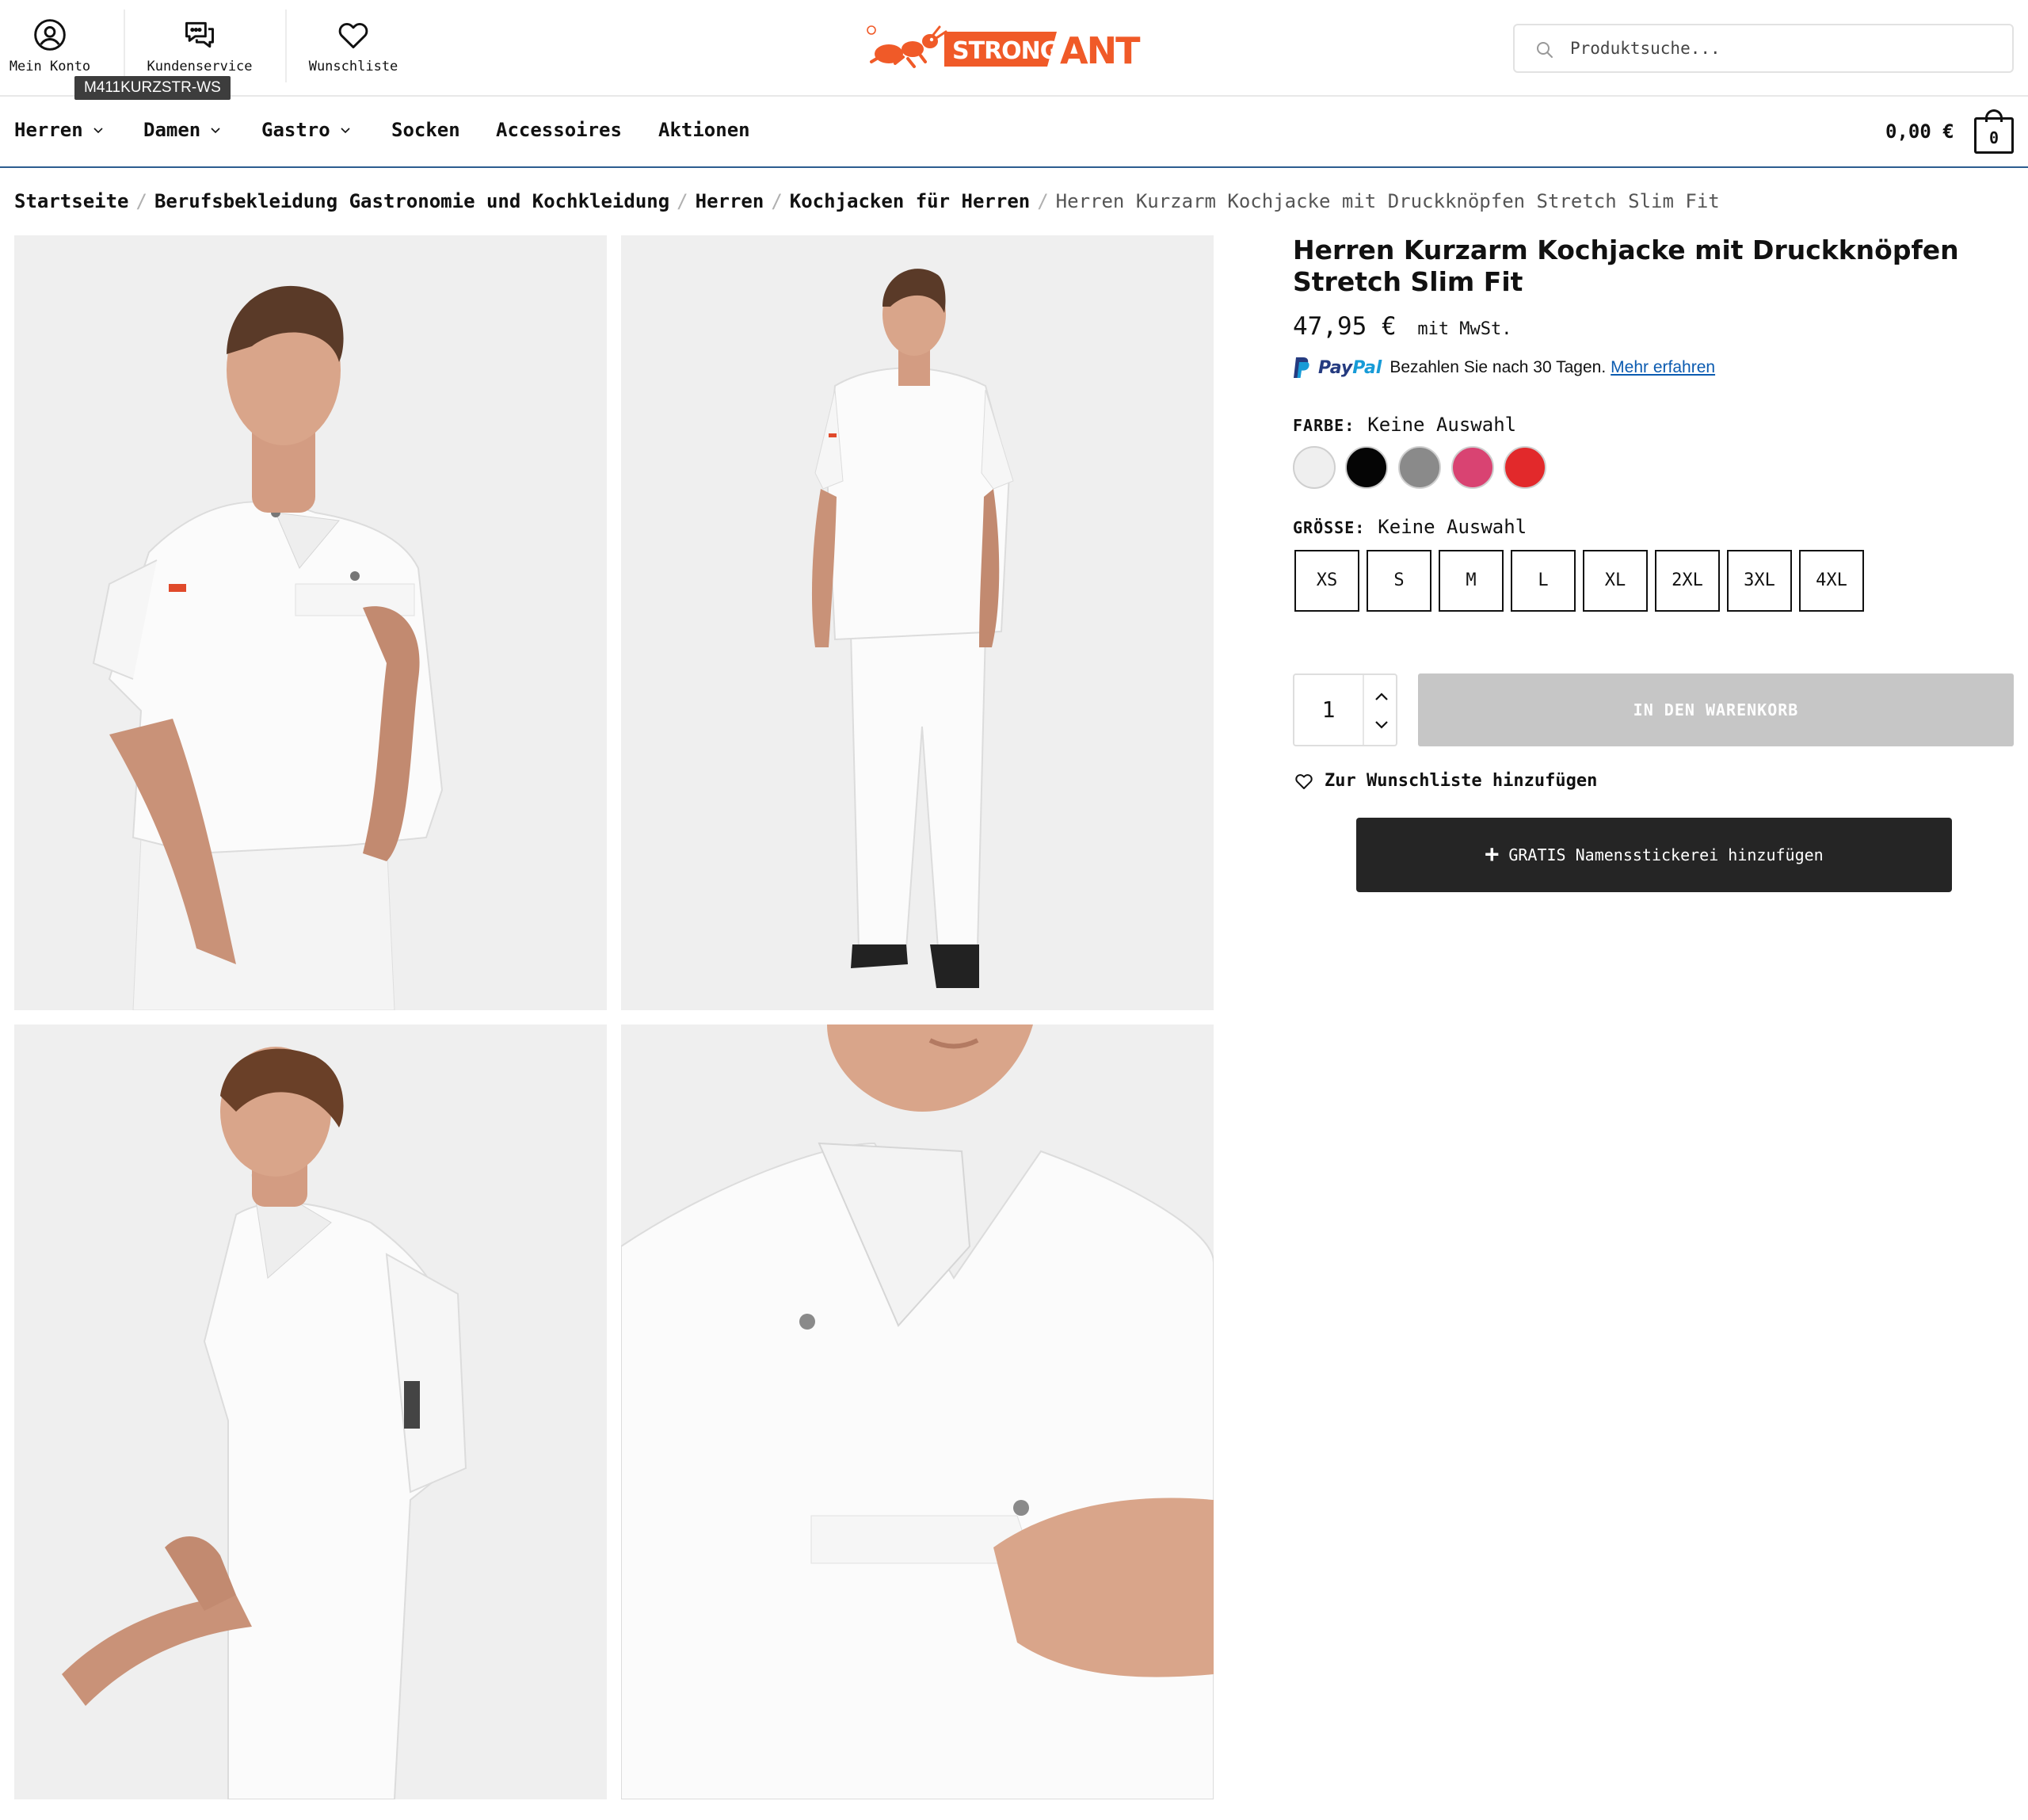 The height and width of the screenshot is (1820, 2028). What do you see at coordinates (50, 66) in the screenshot?
I see `account-label: Mein Konto` at bounding box center [50, 66].